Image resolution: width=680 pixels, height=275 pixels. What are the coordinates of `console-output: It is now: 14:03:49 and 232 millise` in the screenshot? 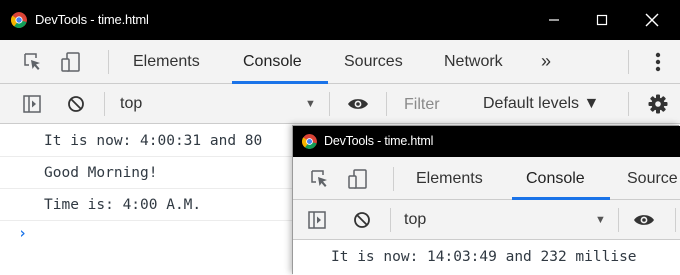 It's located at (486, 258).